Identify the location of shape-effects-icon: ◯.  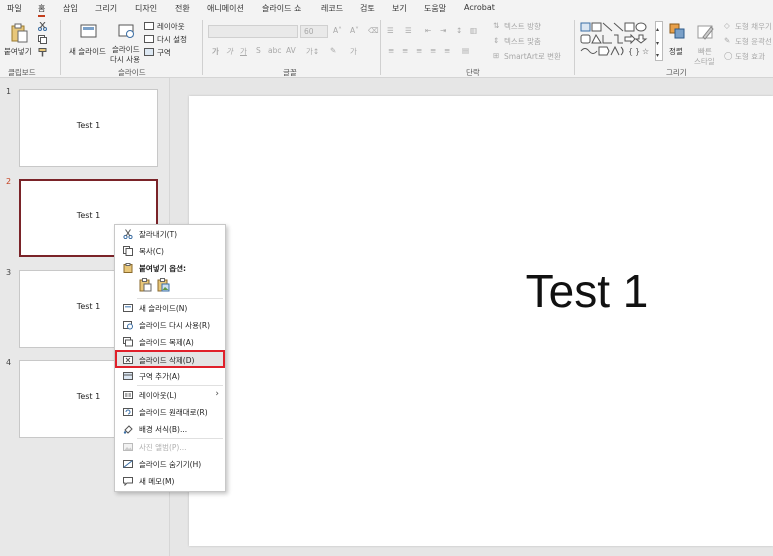
(728, 55).